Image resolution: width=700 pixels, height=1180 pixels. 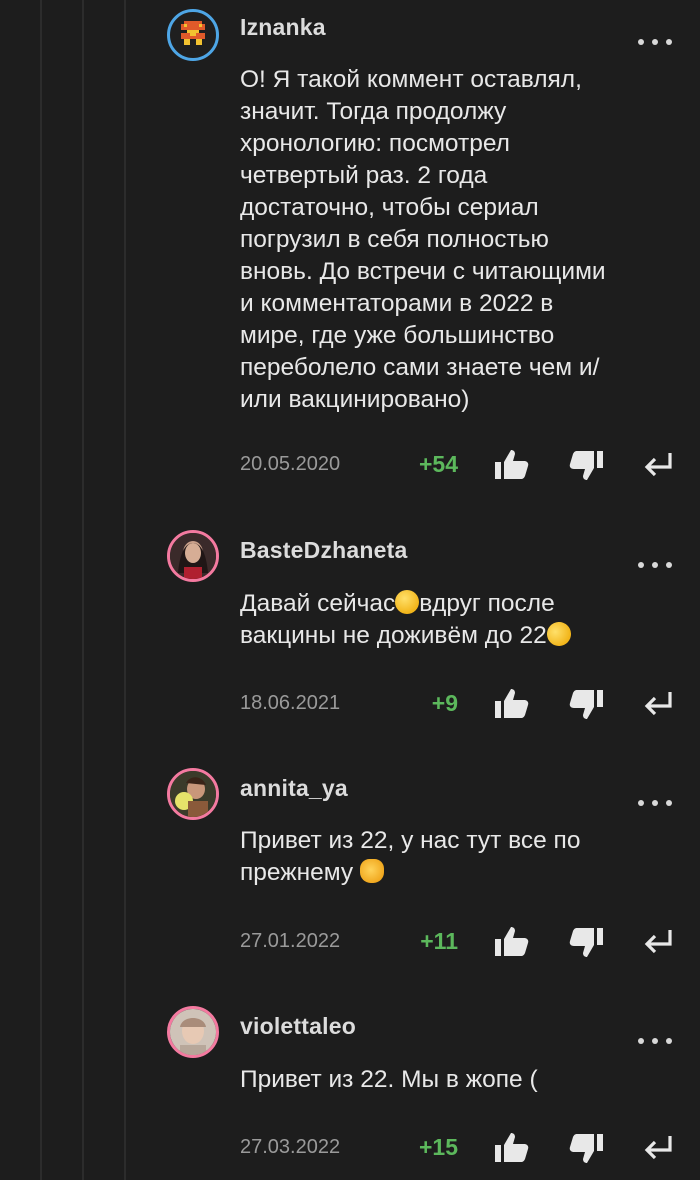 What do you see at coordinates (410, 840) in the screenshot?
I see `comment-text-line: Привет из 22, у нас тут все по` at bounding box center [410, 840].